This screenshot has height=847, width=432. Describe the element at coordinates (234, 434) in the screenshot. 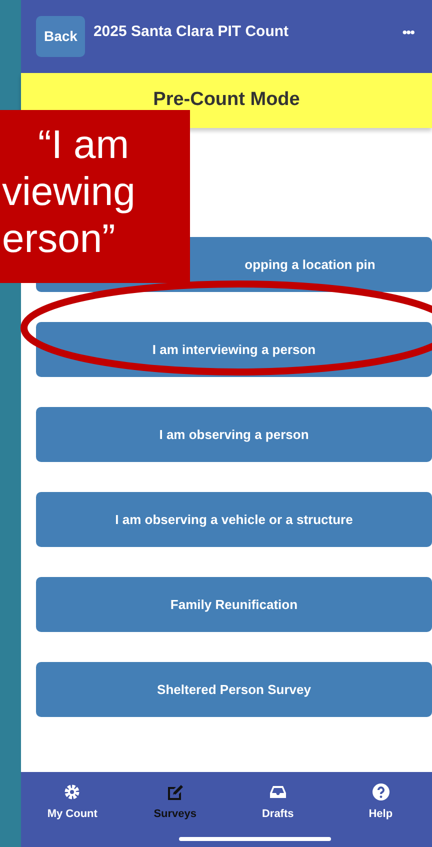

I see `survey-button: I am observing a person` at that location.